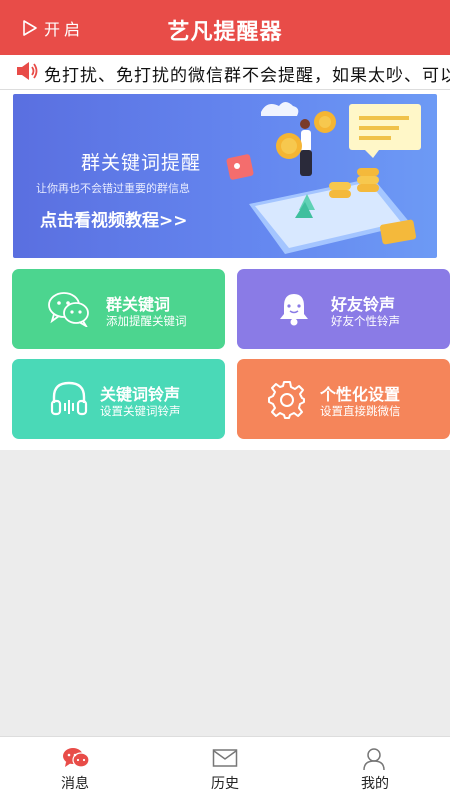  I want to click on notice-marquee: 免打扰、免打扰的微信群不会提醒，如果太吵、可以, so click(225, 72).